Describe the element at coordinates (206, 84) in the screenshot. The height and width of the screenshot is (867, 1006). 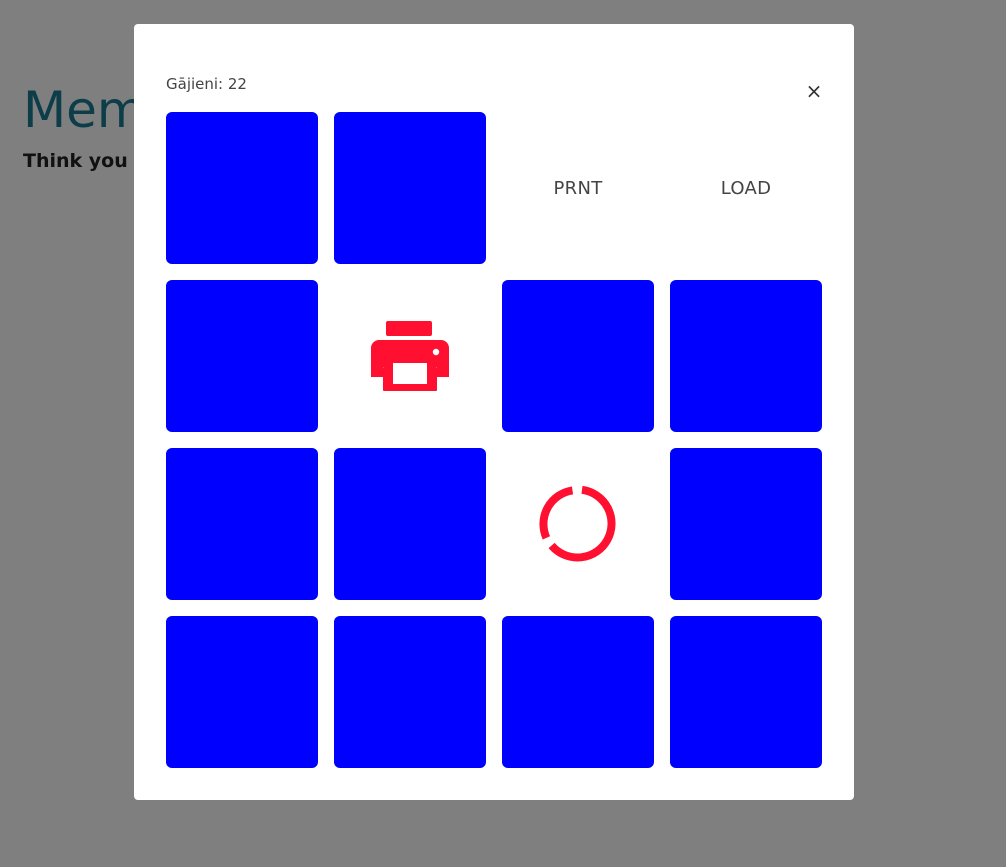
I see `moves-counter: Gājieni: 22` at that location.